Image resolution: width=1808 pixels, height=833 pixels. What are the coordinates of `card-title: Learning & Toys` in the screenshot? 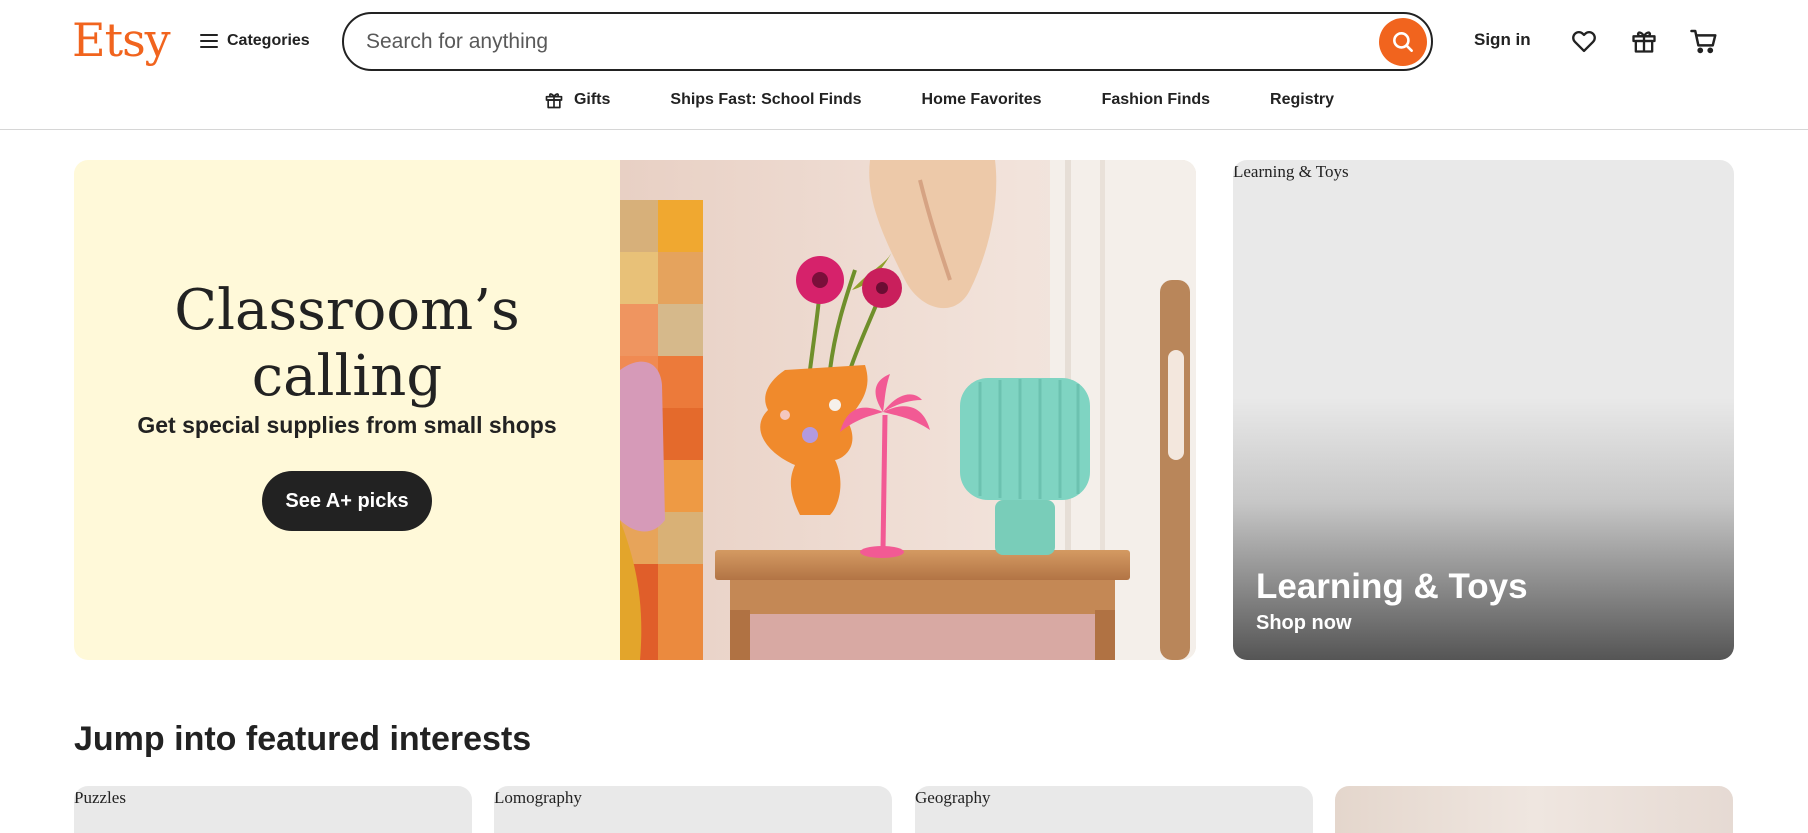 It's located at (1392, 586).